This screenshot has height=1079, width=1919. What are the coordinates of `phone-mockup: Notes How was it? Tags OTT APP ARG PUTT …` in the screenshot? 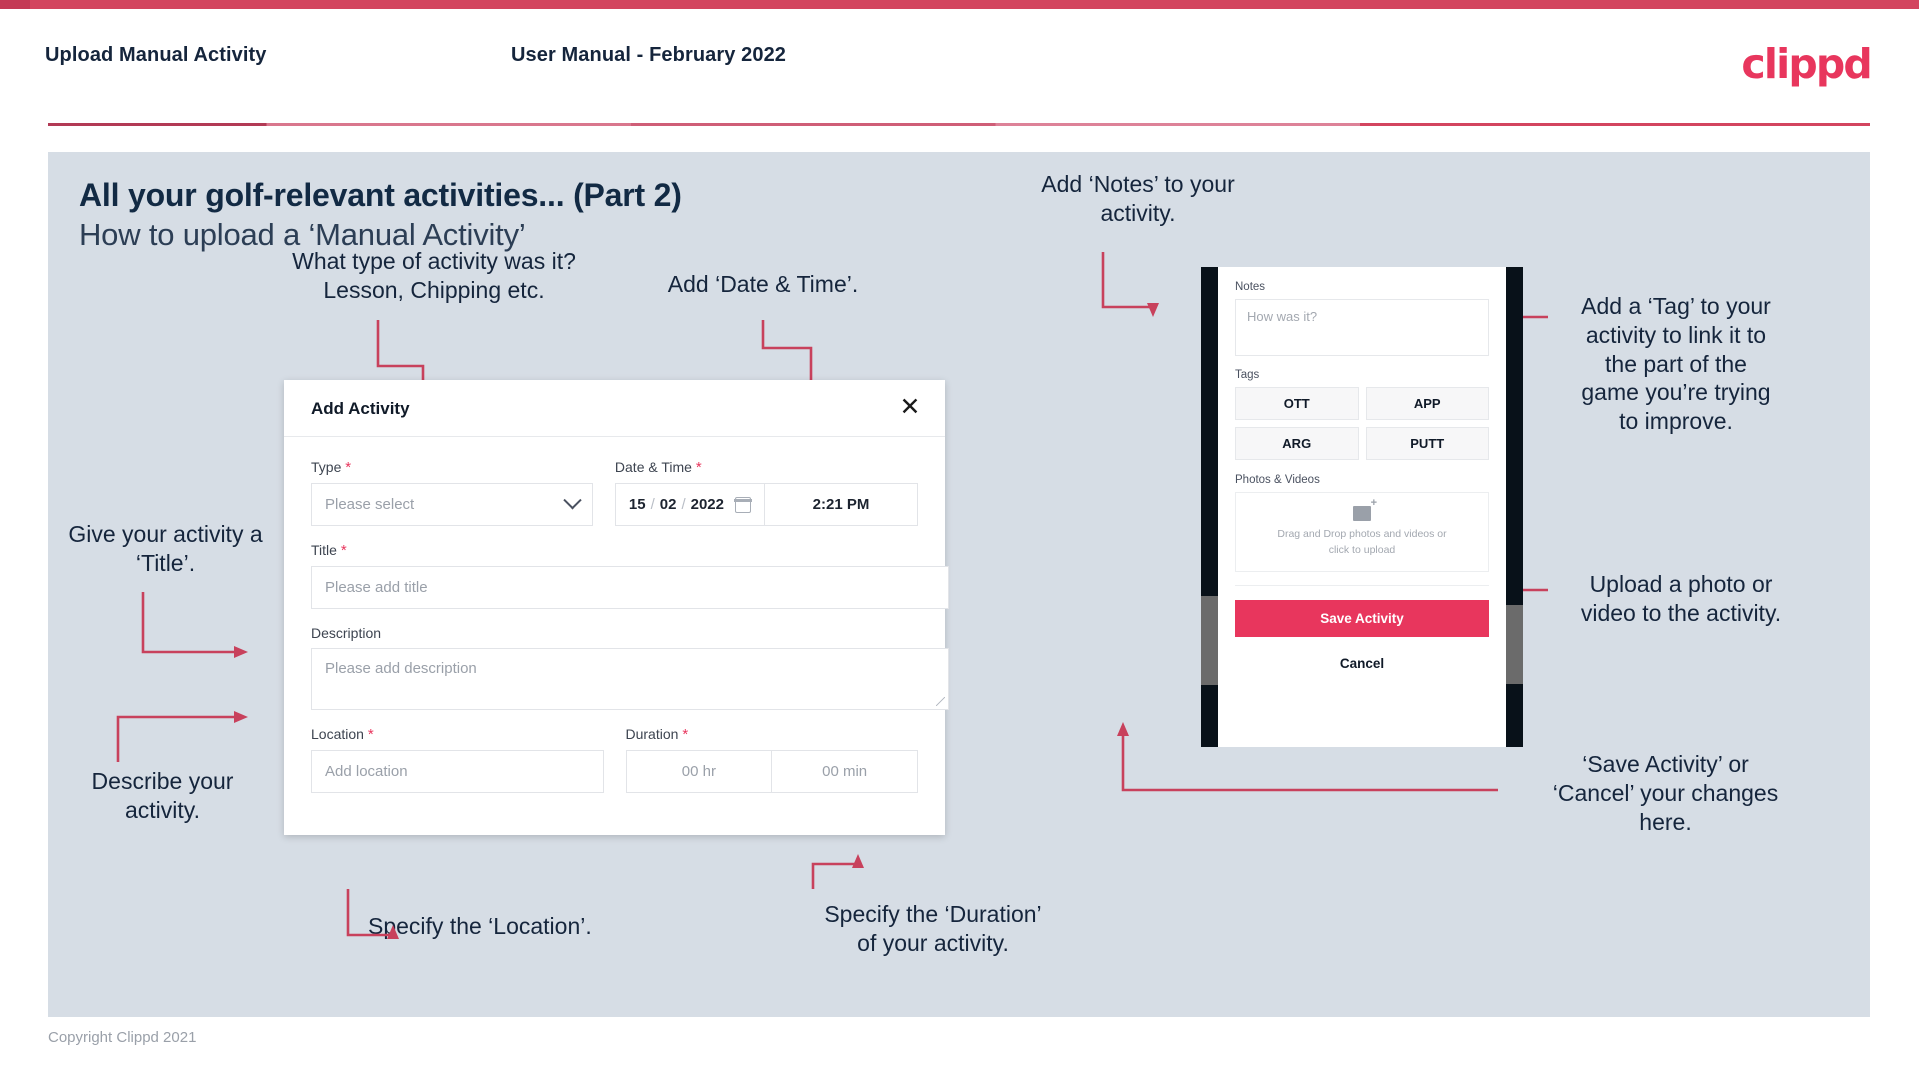 It's located at (1362, 507).